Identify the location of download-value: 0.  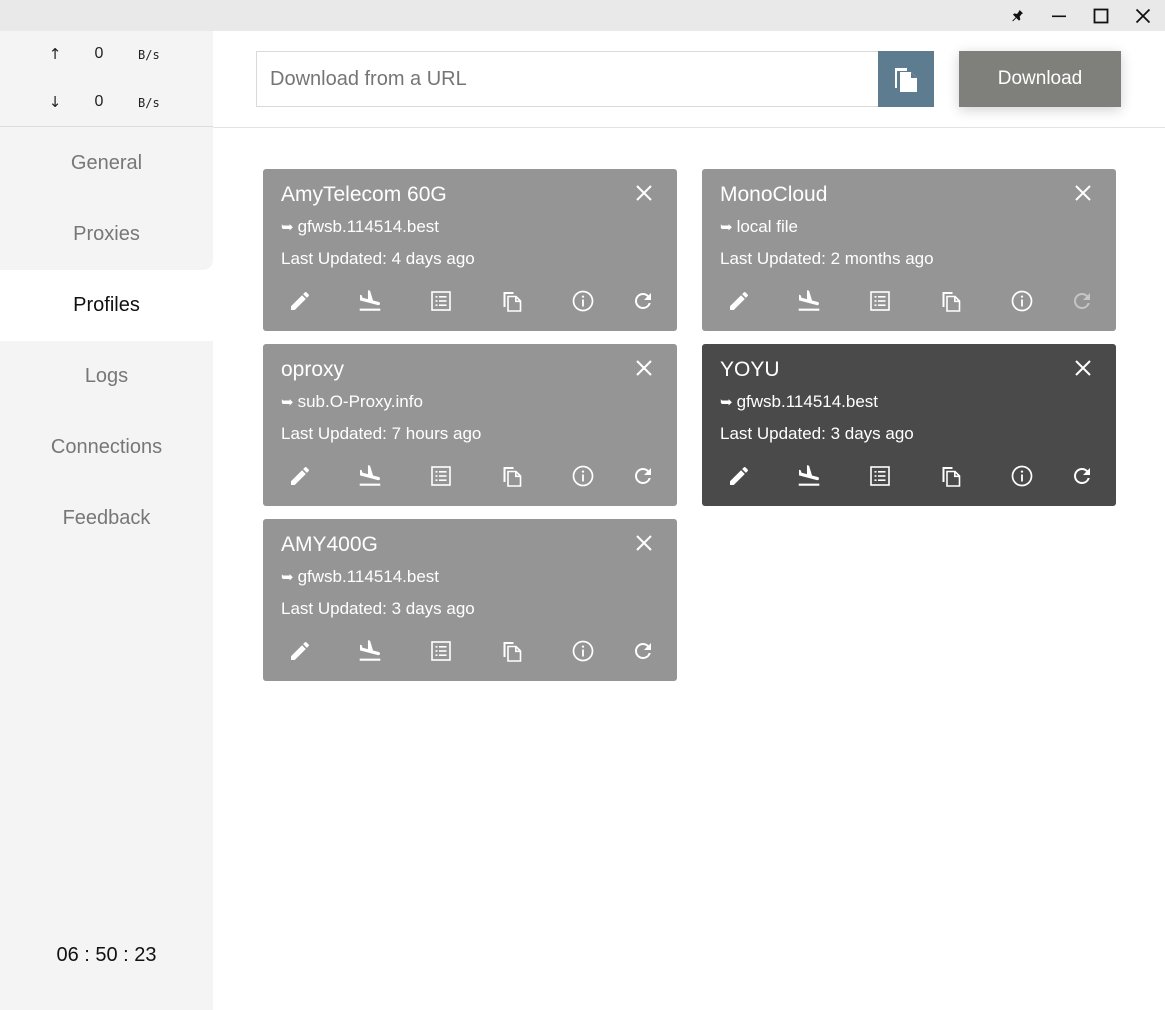
(99, 101).